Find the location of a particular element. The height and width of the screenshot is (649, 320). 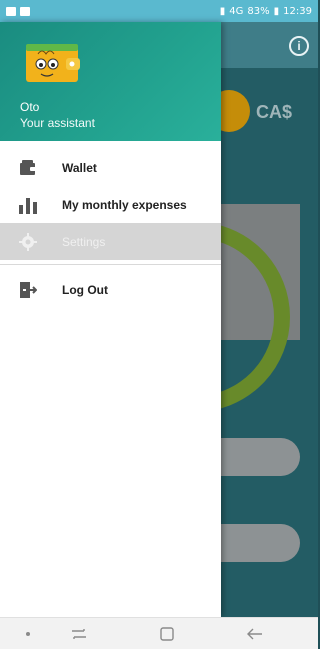

battery-icon: ▮ is located at coordinates (276, 11).